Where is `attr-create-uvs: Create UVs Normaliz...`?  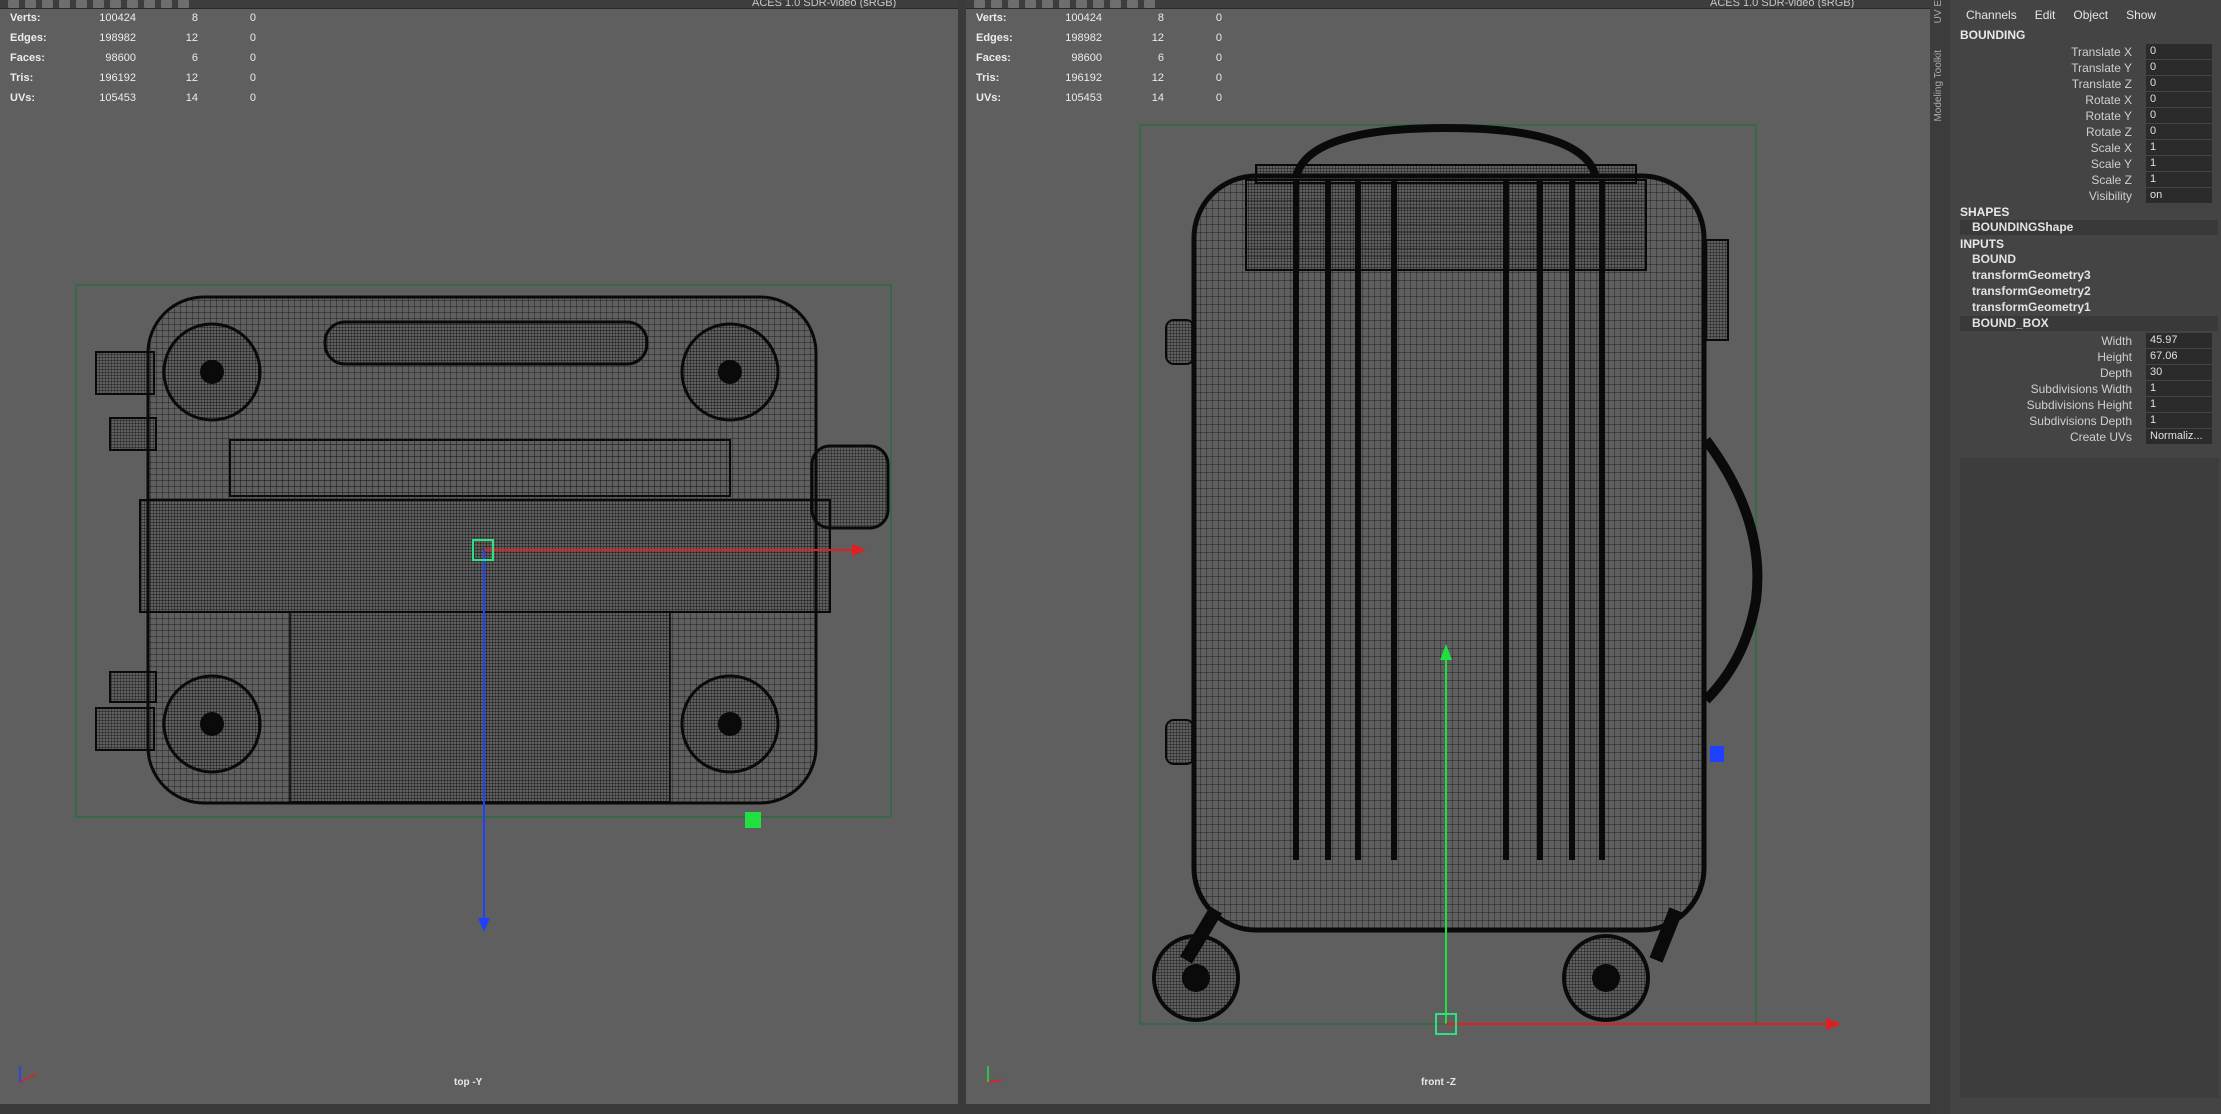 attr-create-uvs: Create UVs Normaliz... is located at coordinates (2085, 437).